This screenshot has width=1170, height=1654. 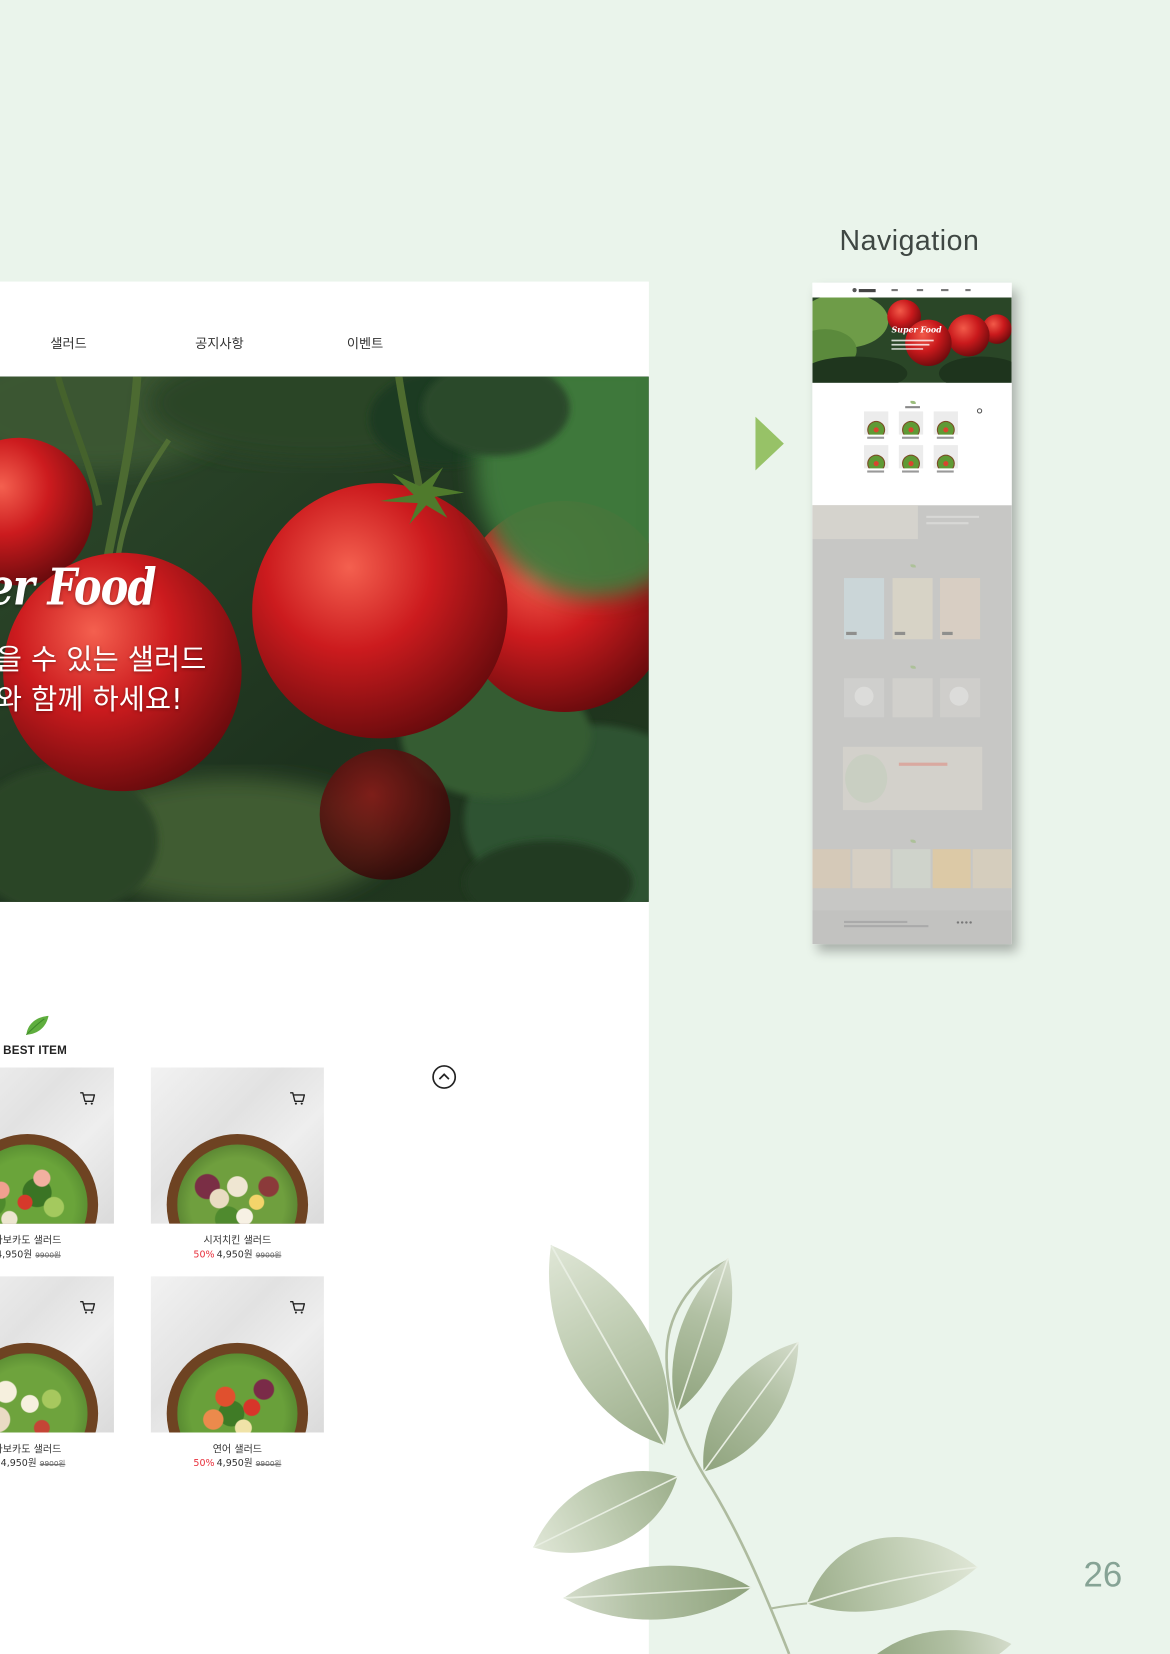 I want to click on thumbnail-post-button, so click(x=851, y=633).